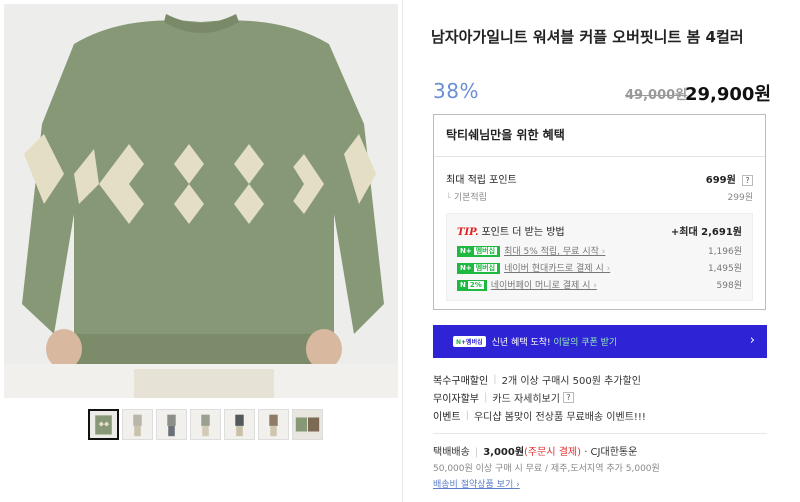 The height and width of the screenshot is (502, 800). Describe the element at coordinates (724, 252) in the screenshot. I see `tip-value: 1,196원` at that location.